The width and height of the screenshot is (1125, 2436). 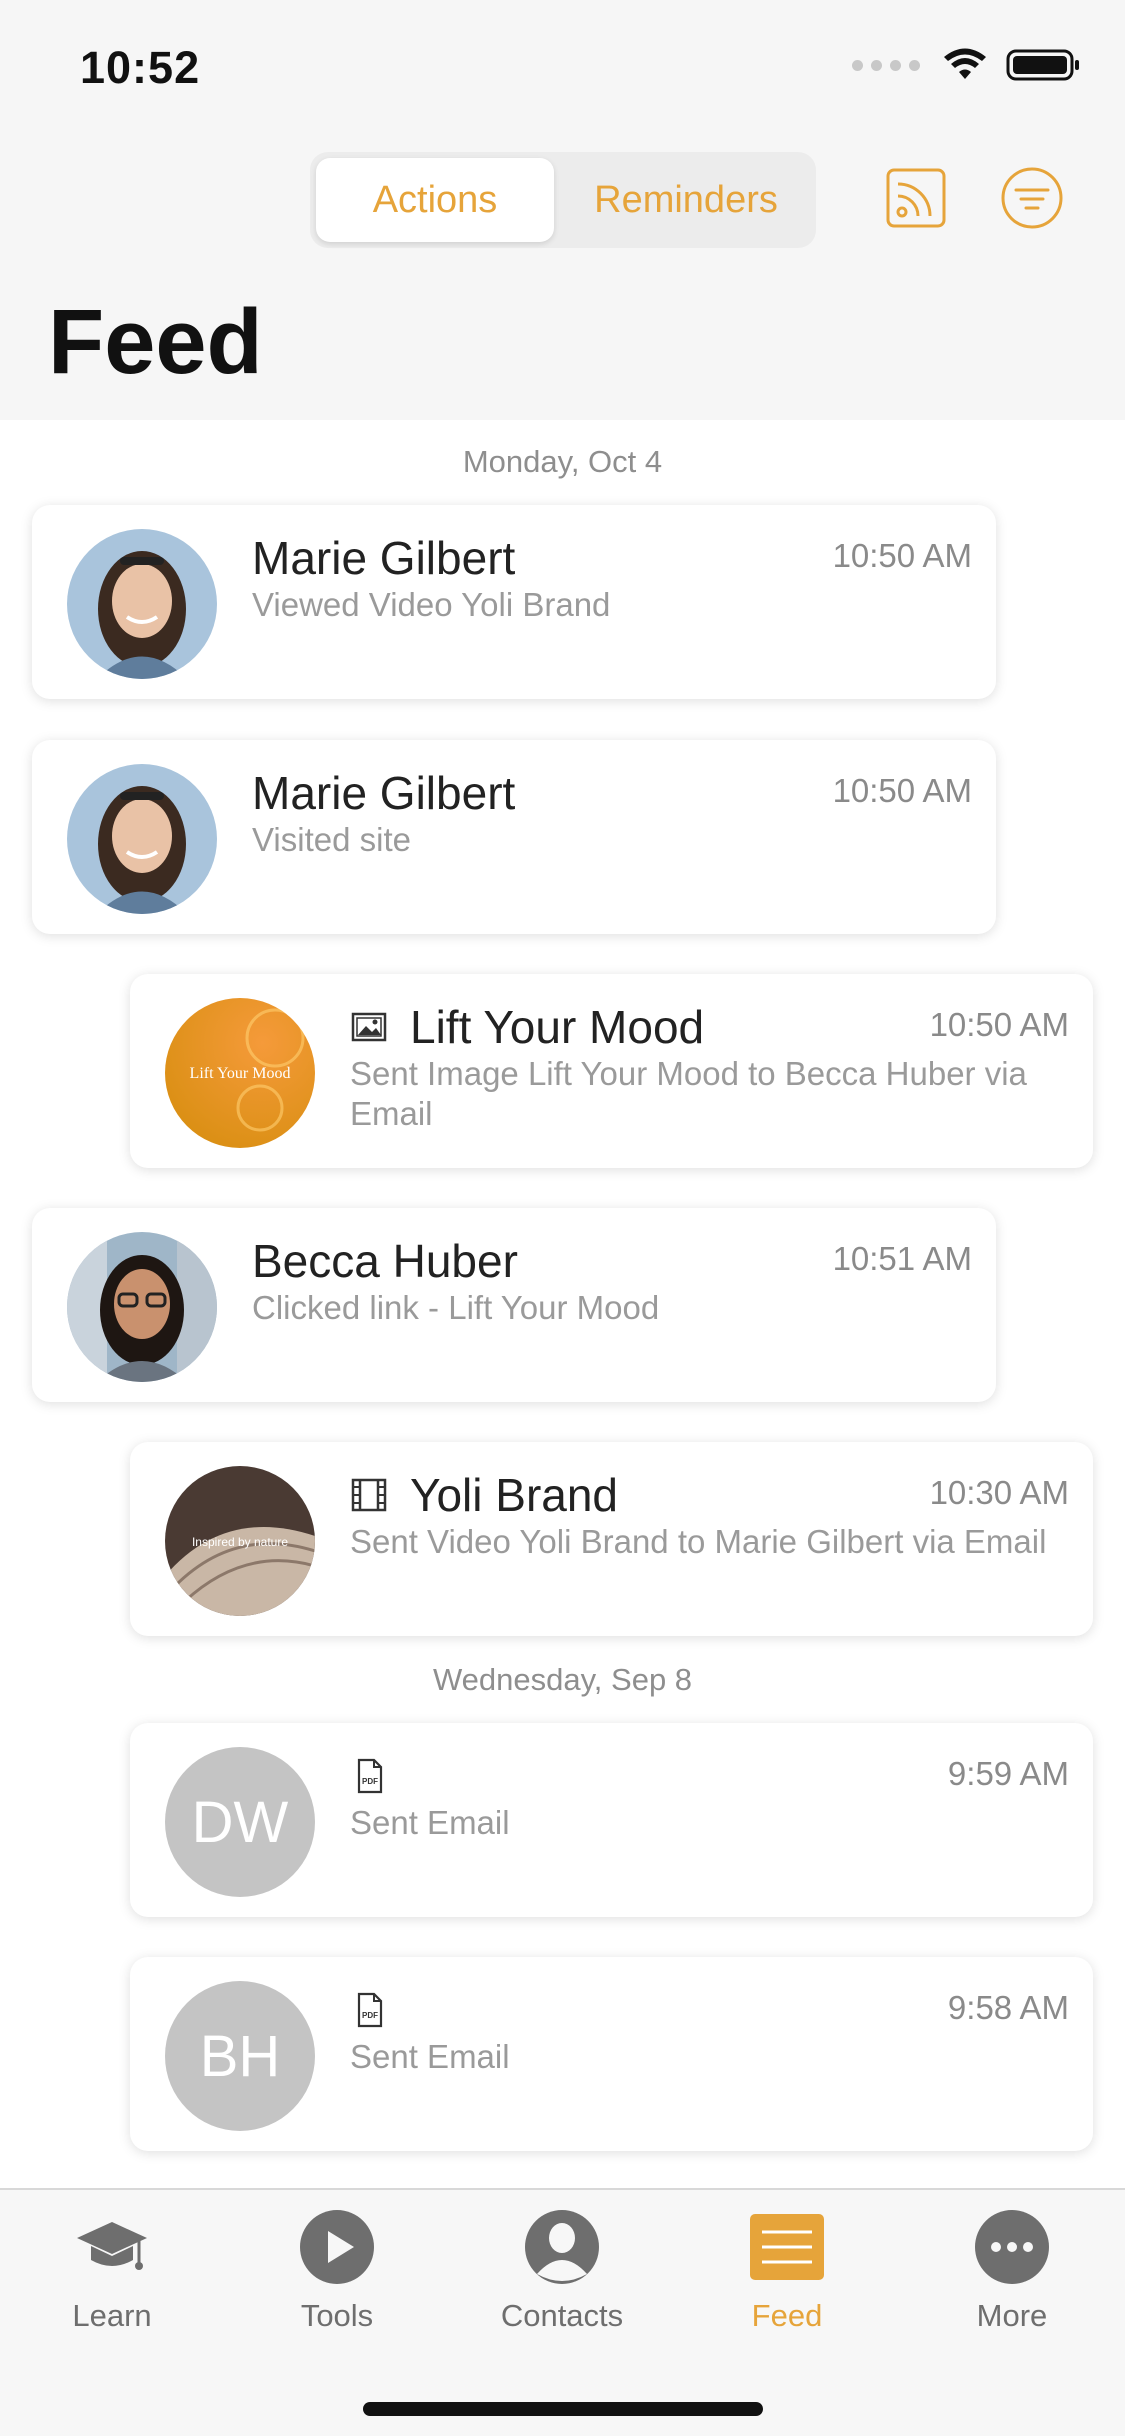 What do you see at coordinates (557, 1027) in the screenshot?
I see `content-title: Lift Your Mood` at bounding box center [557, 1027].